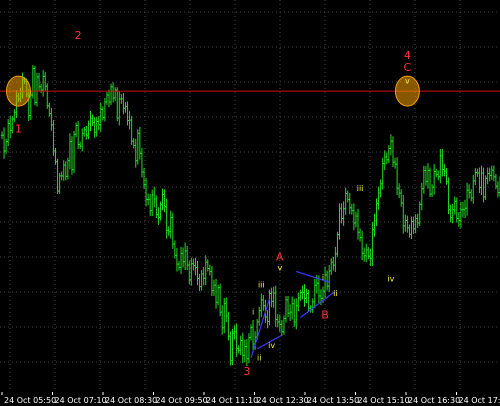 The width and height of the screenshot is (500, 406). What do you see at coordinates (407, 55) in the screenshot?
I see `wave-label: 4` at bounding box center [407, 55].